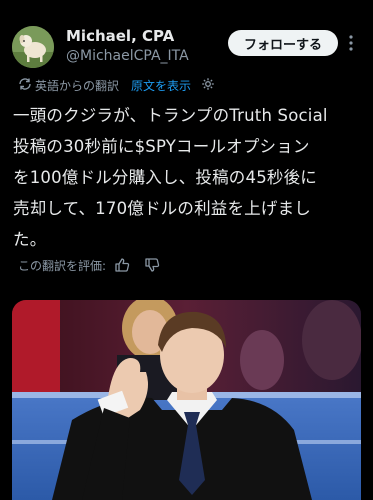 The height and width of the screenshot is (500, 373). I want to click on dog-avatar-icon, so click(33, 47).